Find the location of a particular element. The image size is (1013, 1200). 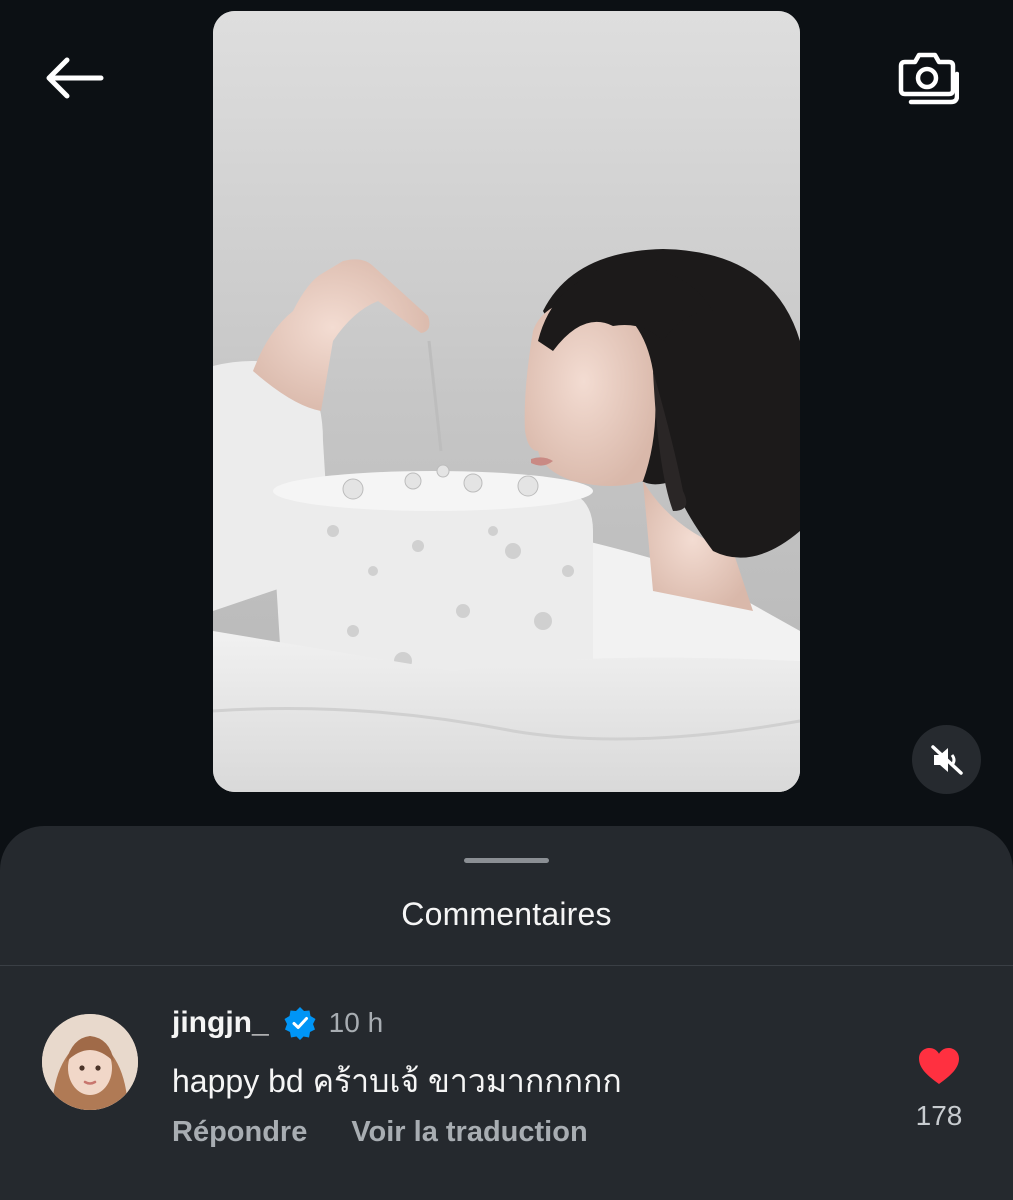

speaker-muted-icon is located at coordinates (946, 759).